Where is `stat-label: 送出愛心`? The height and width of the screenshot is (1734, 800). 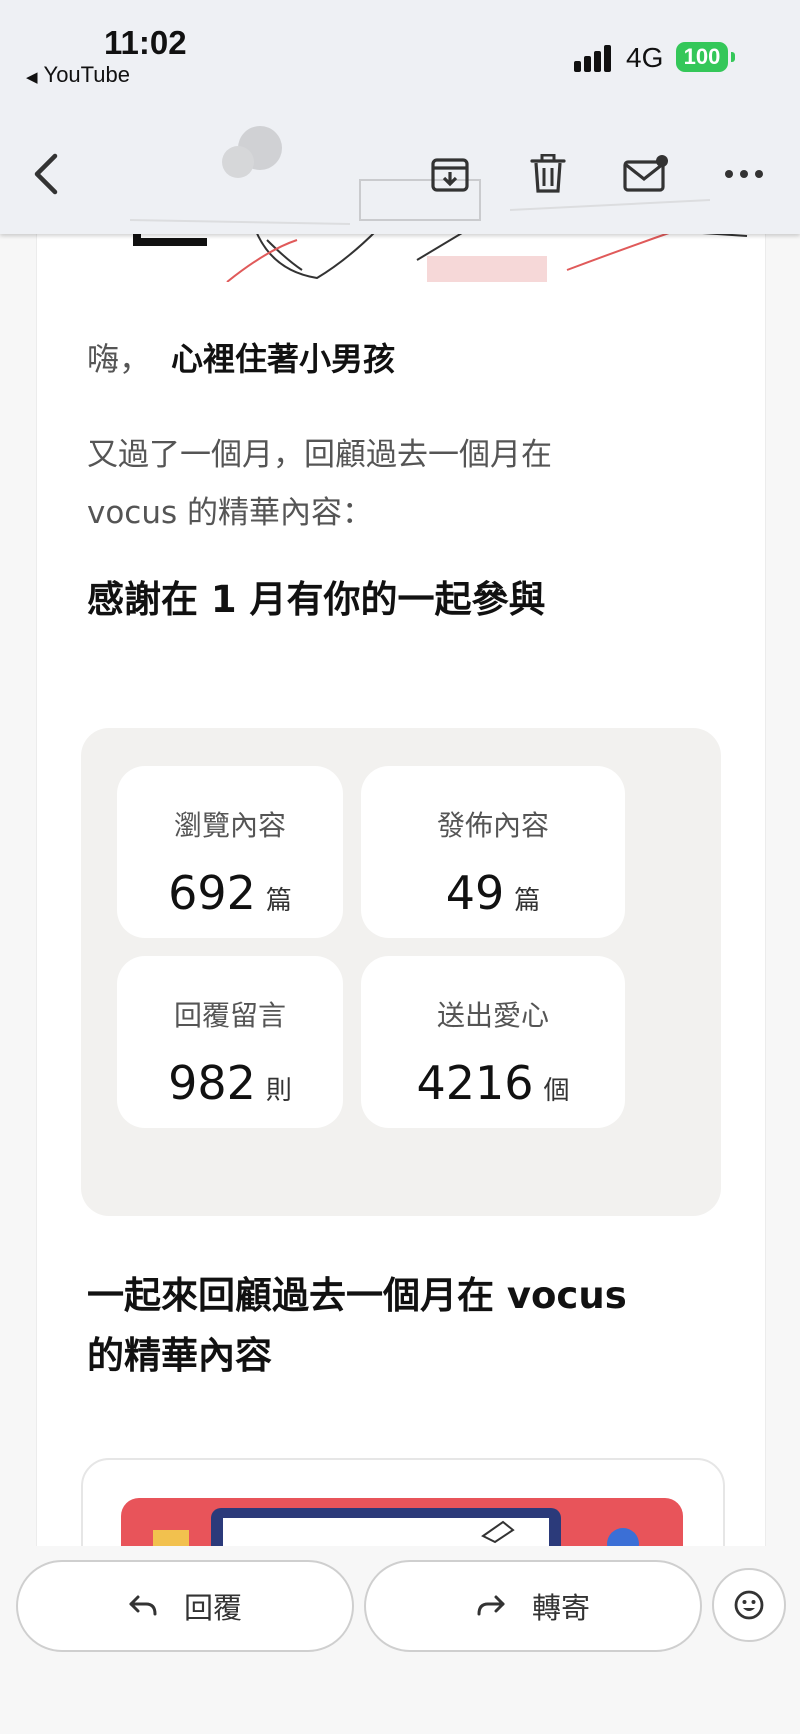
stat-label: 送出愛心 is located at coordinates (492, 1015).